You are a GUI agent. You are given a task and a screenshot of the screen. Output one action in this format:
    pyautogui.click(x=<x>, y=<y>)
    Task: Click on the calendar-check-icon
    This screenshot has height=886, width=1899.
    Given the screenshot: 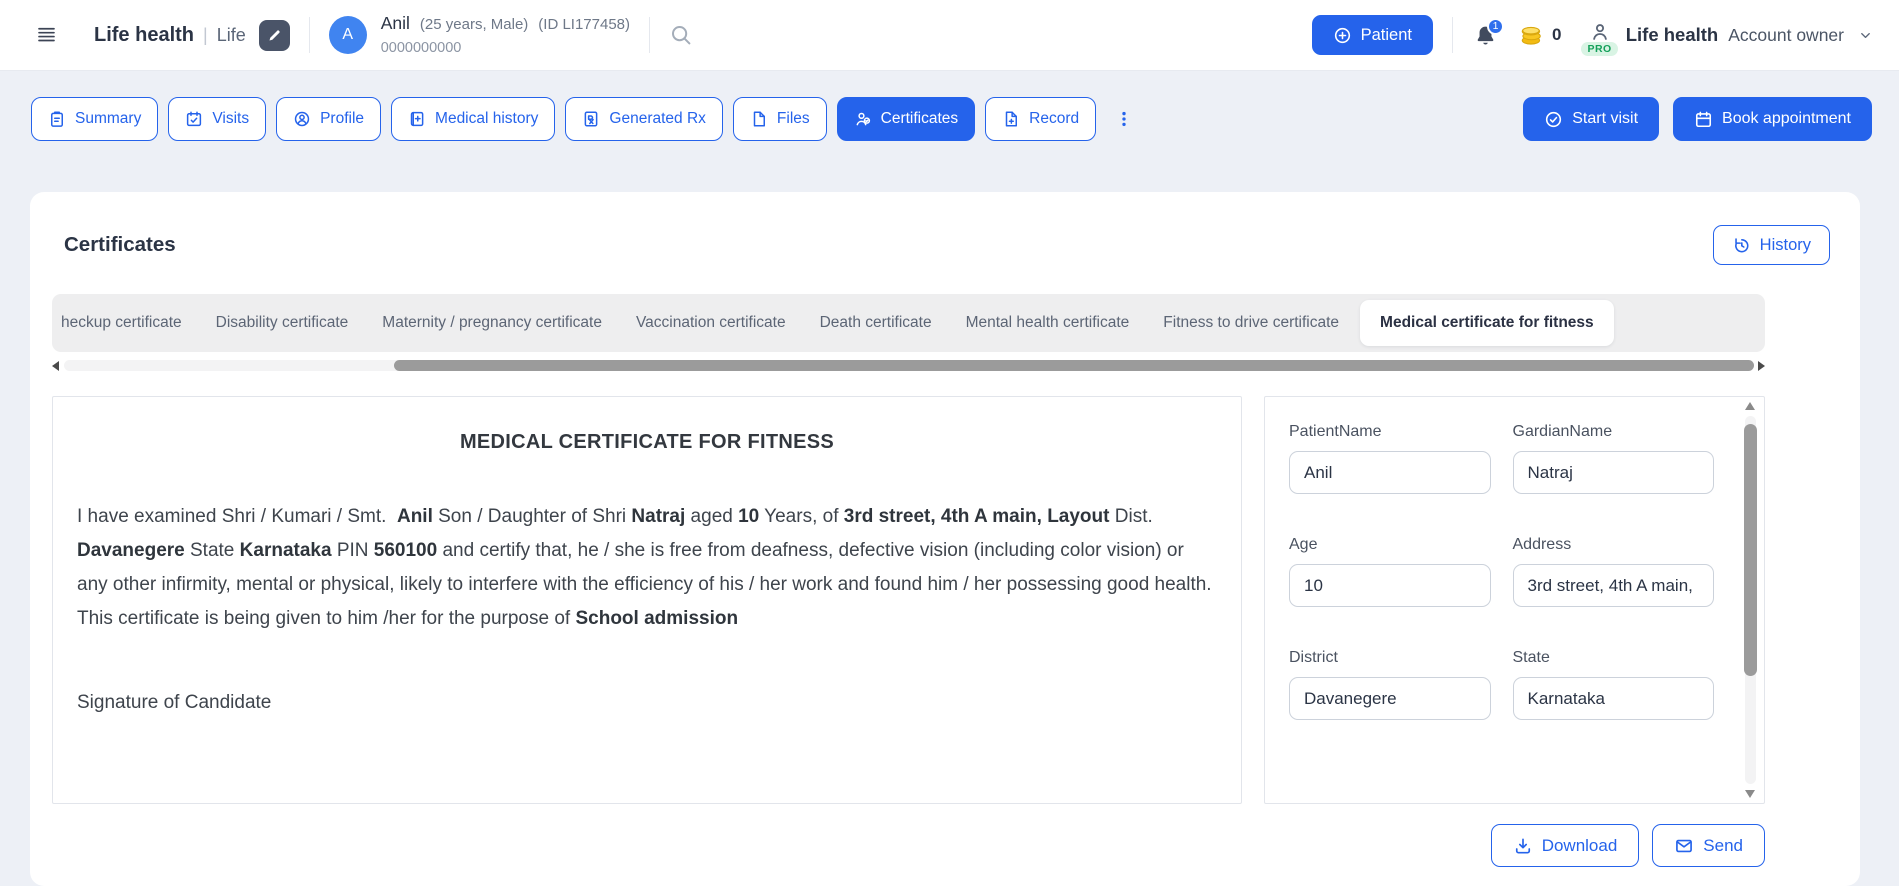 What is the action you would take?
    pyautogui.click(x=194, y=119)
    